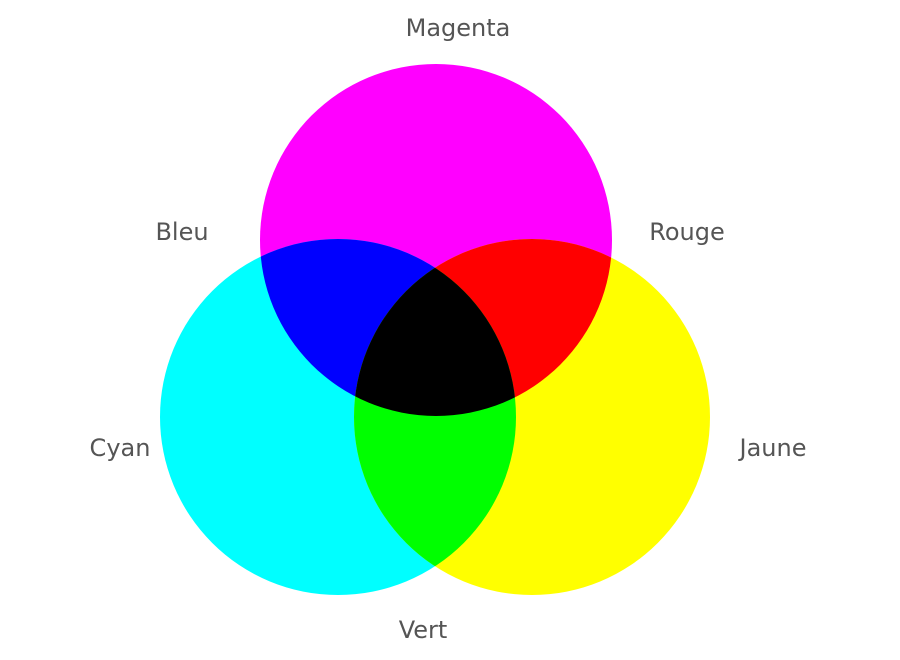 This screenshot has height=660, width=900. Describe the element at coordinates (458, 28) in the screenshot. I see `label-magenta: Magenta` at that location.